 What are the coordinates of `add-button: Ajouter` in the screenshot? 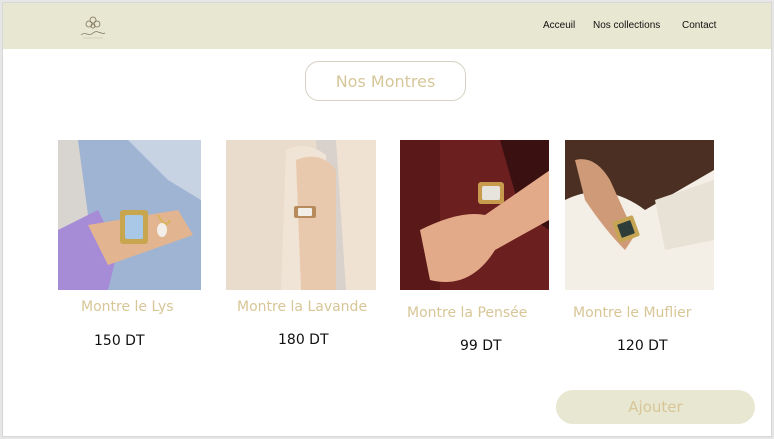 It's located at (655, 407).